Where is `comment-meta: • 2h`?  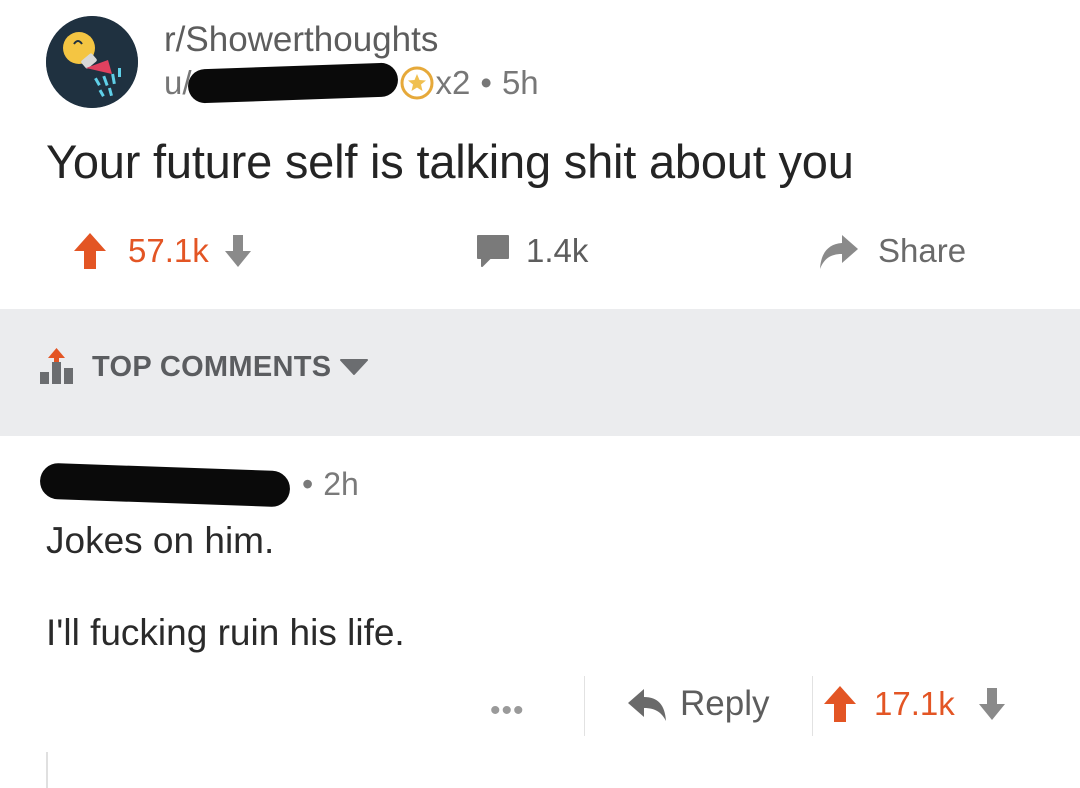 comment-meta: • 2h is located at coordinates (199, 484).